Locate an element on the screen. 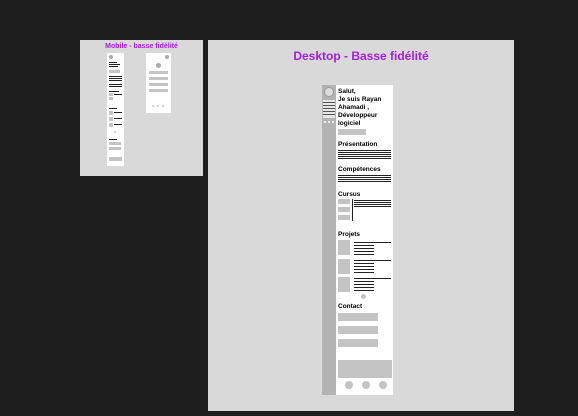 Image resolution: width=578 pixels, height=416 pixels. pagination-dot is located at coordinates (363, 296).